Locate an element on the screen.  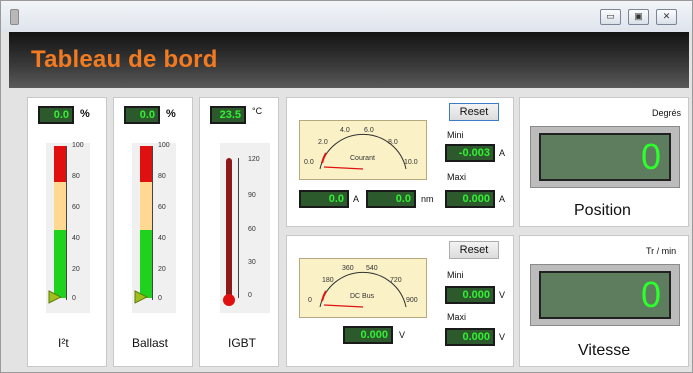
speed-value-display: 0 is located at coordinates (605, 295).